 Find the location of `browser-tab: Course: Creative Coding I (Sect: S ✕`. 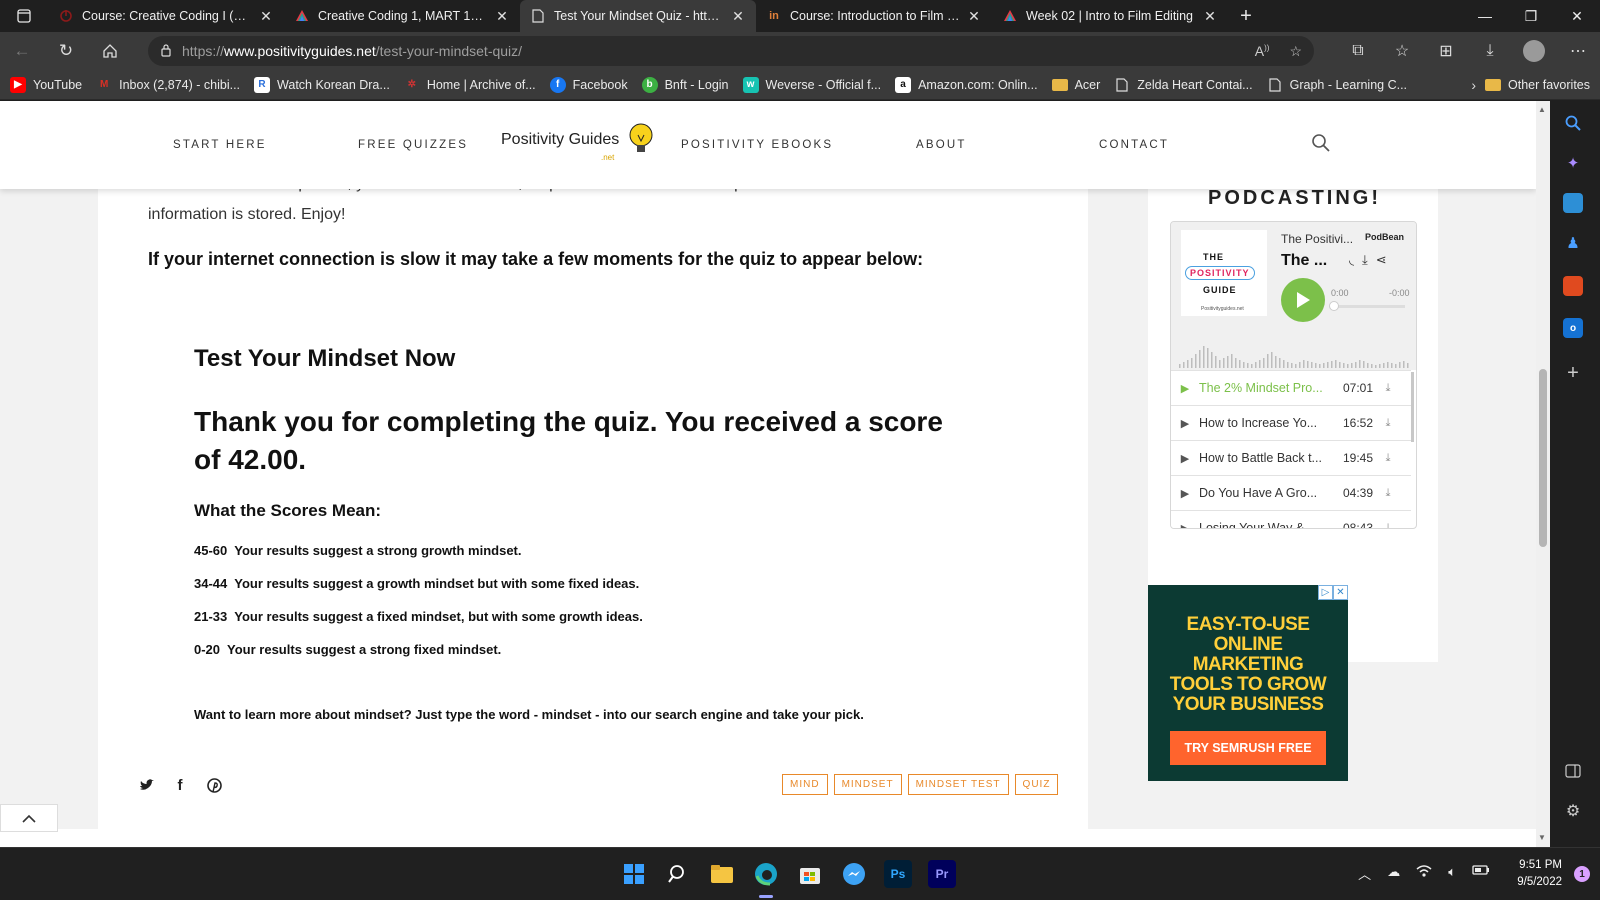

browser-tab: Course: Creative Coding I (Sect: S ✕ is located at coordinates (166, 16).